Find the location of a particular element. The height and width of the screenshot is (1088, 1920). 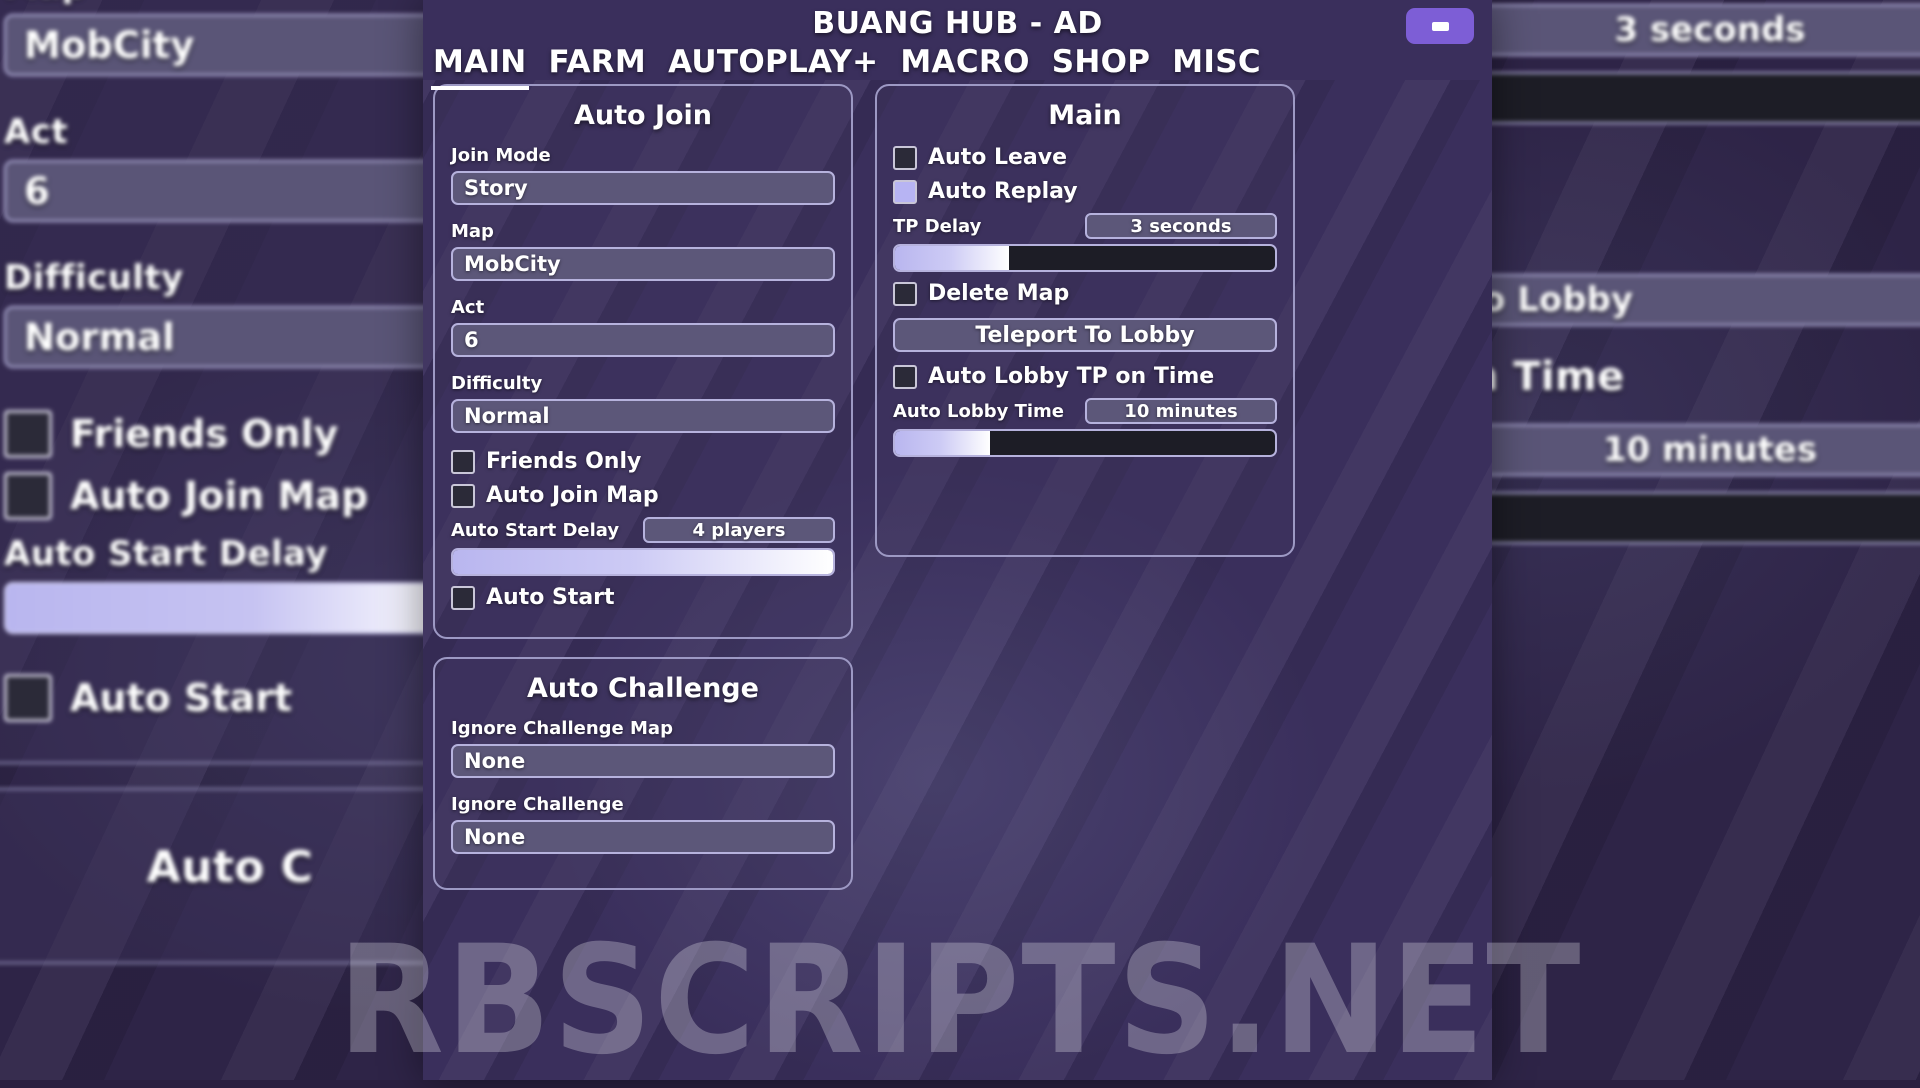

bg-right-on-time-label: n Time is located at coordinates (1695, 377).